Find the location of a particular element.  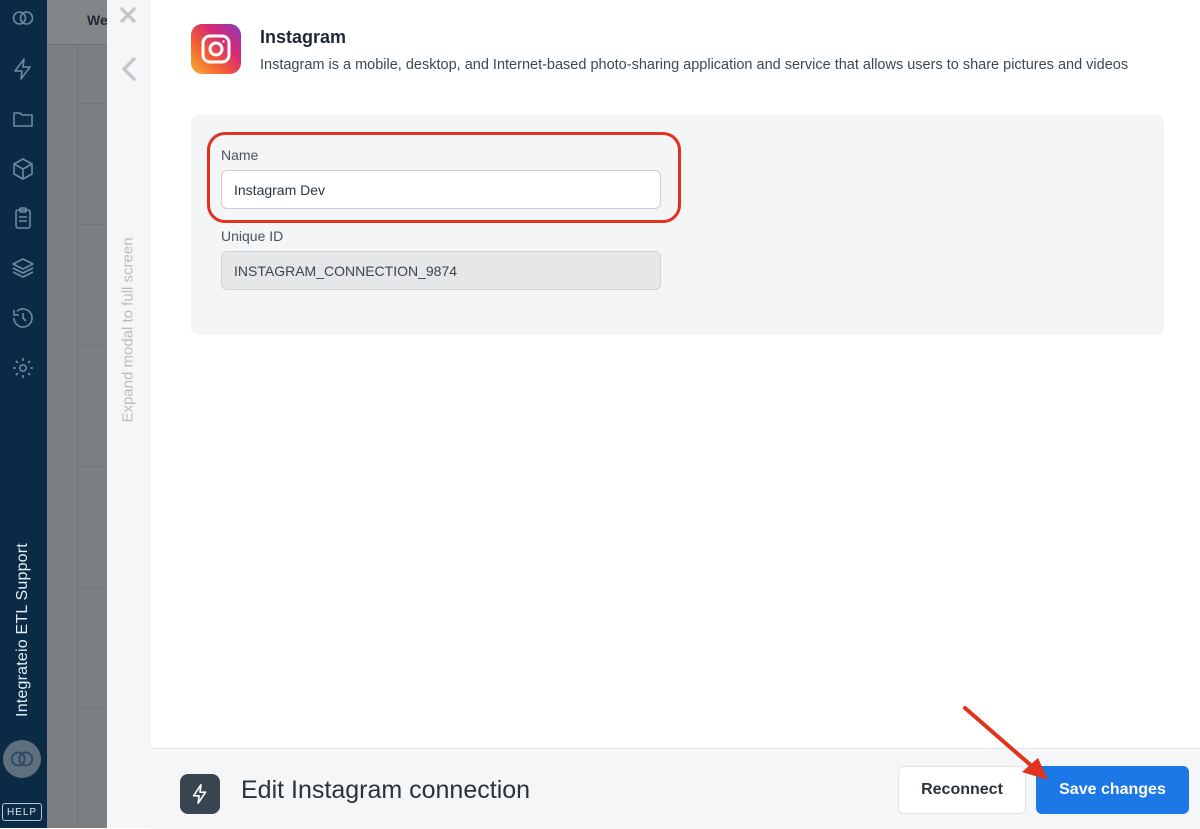

history-icon is located at coordinates (23, 318).